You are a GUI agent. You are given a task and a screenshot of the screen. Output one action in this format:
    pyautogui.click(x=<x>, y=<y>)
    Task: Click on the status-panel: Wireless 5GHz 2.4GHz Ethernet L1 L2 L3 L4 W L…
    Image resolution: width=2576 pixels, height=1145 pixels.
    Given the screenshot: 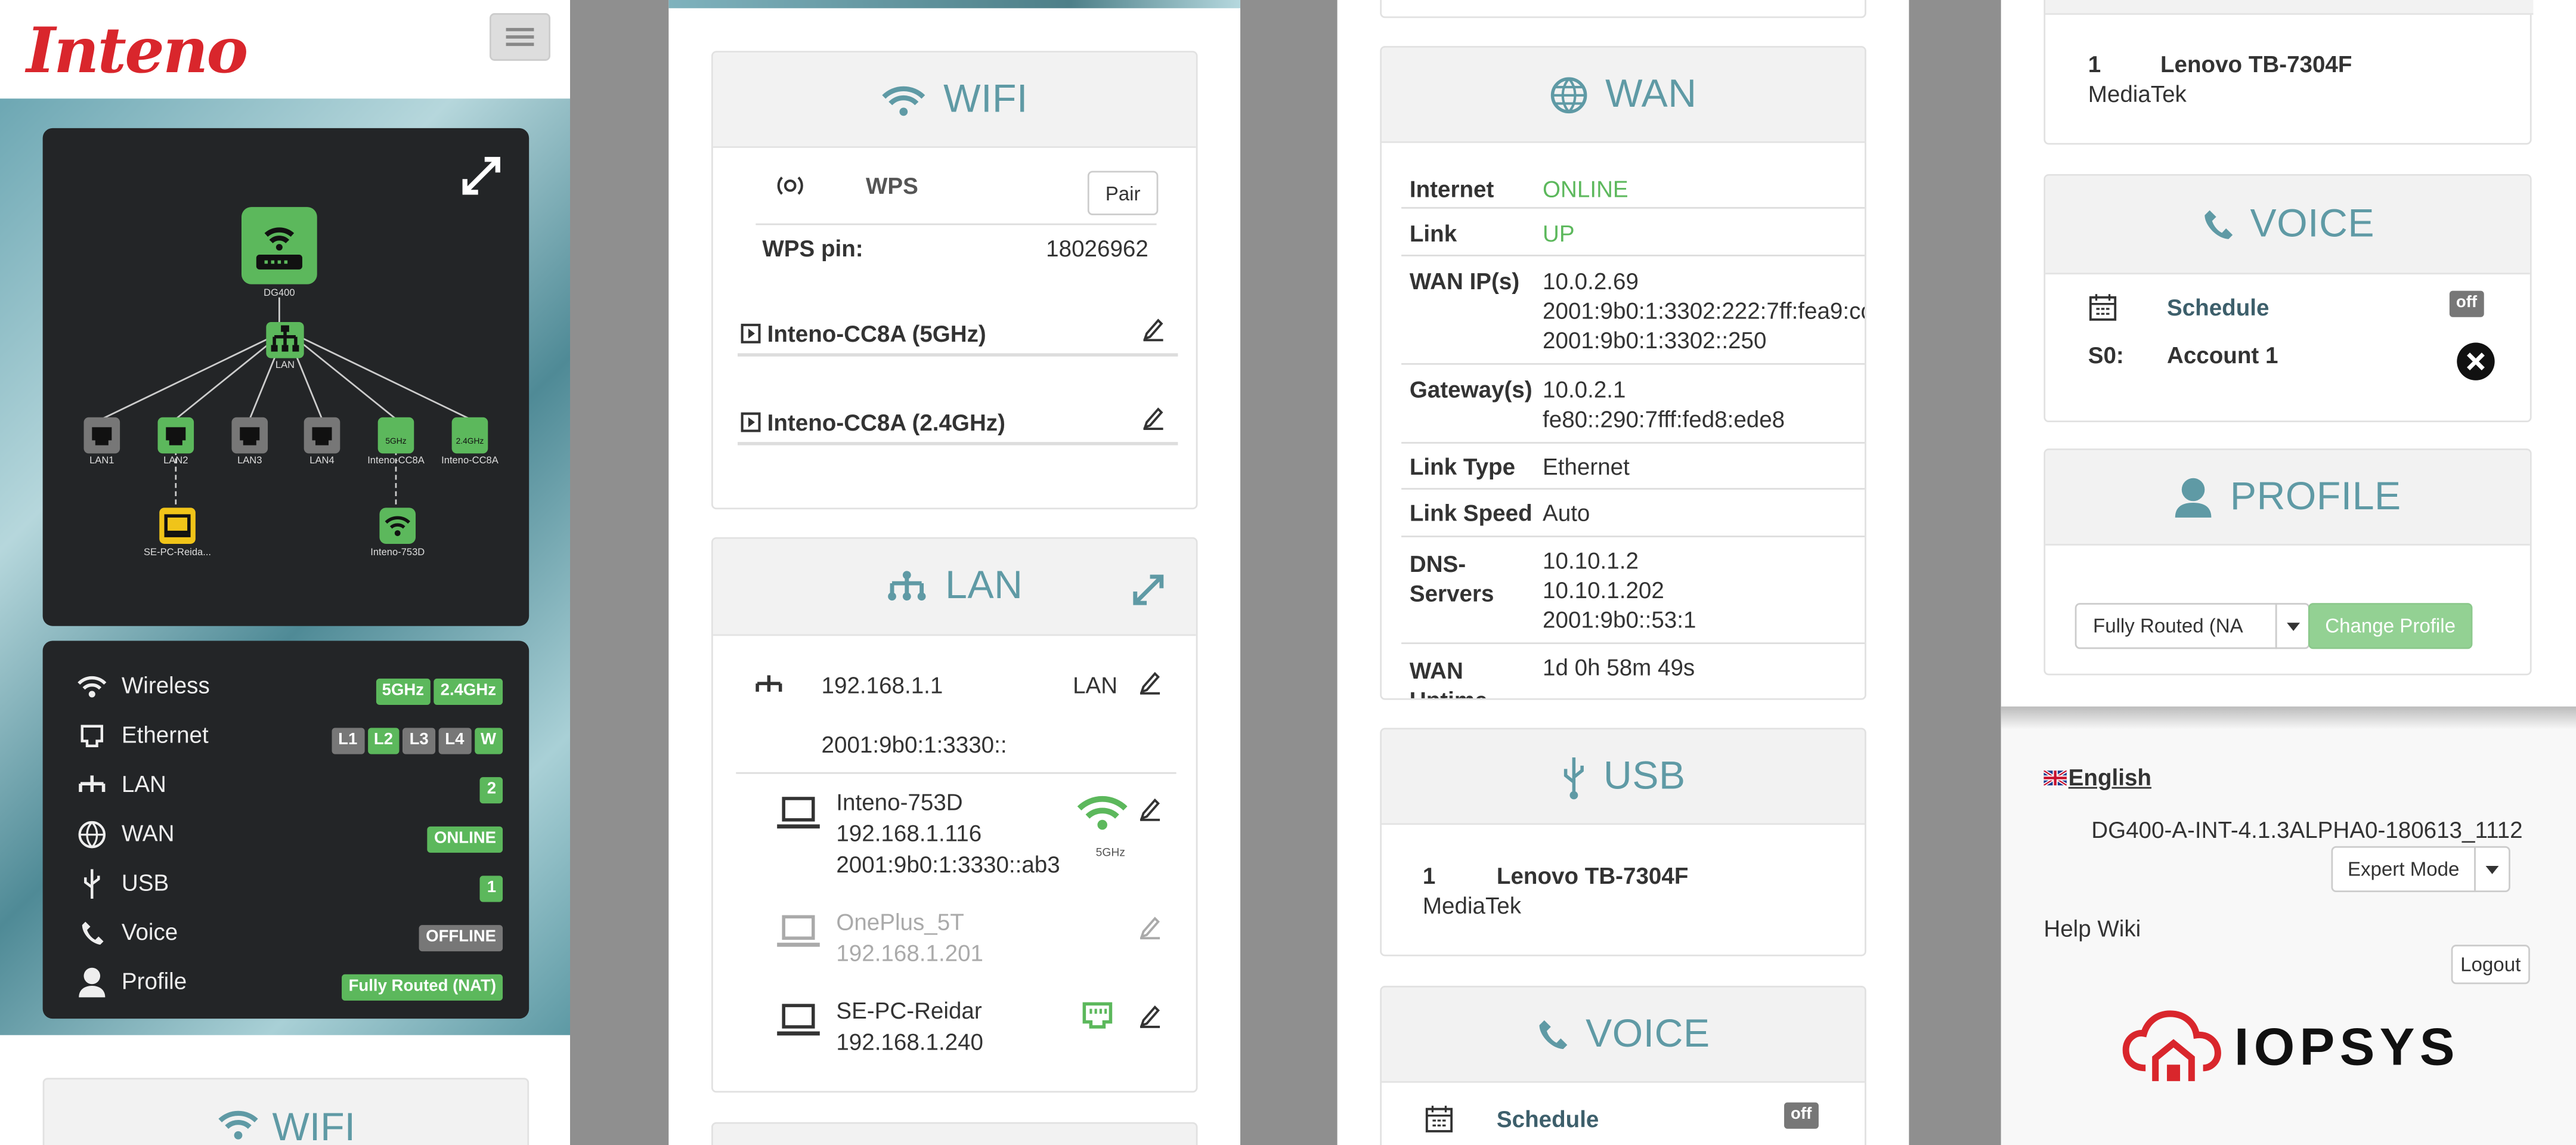 What is the action you would take?
    pyautogui.click(x=286, y=829)
    